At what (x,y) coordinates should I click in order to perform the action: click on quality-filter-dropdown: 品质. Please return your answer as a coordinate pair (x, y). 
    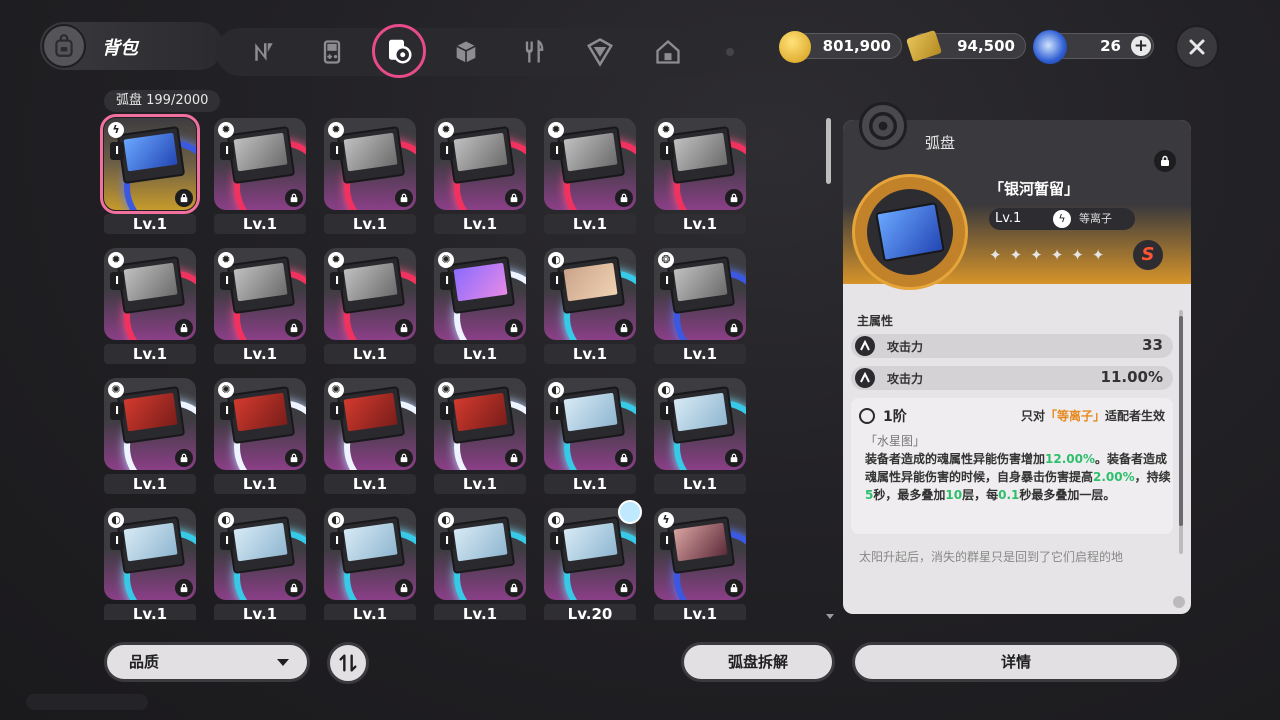
    Looking at the image, I should click on (207, 662).